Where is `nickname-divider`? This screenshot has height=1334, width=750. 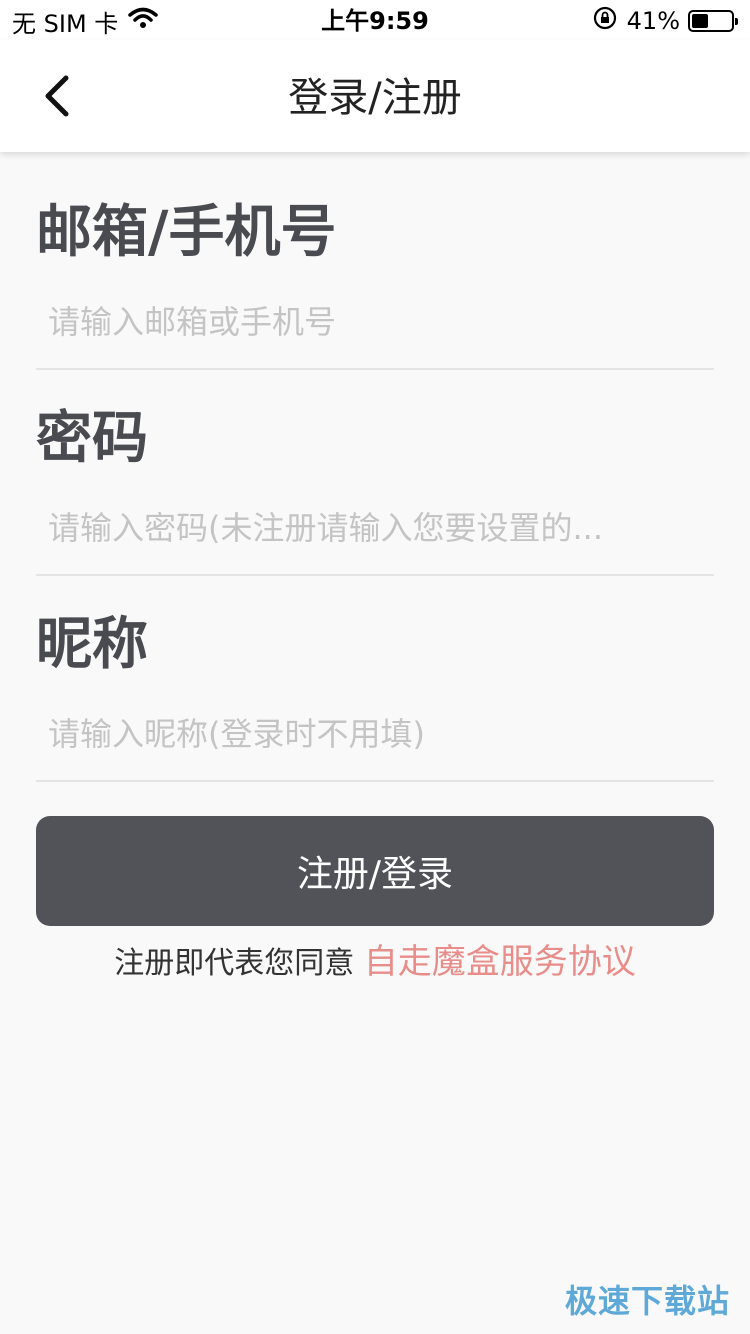
nickname-divider is located at coordinates (375, 781).